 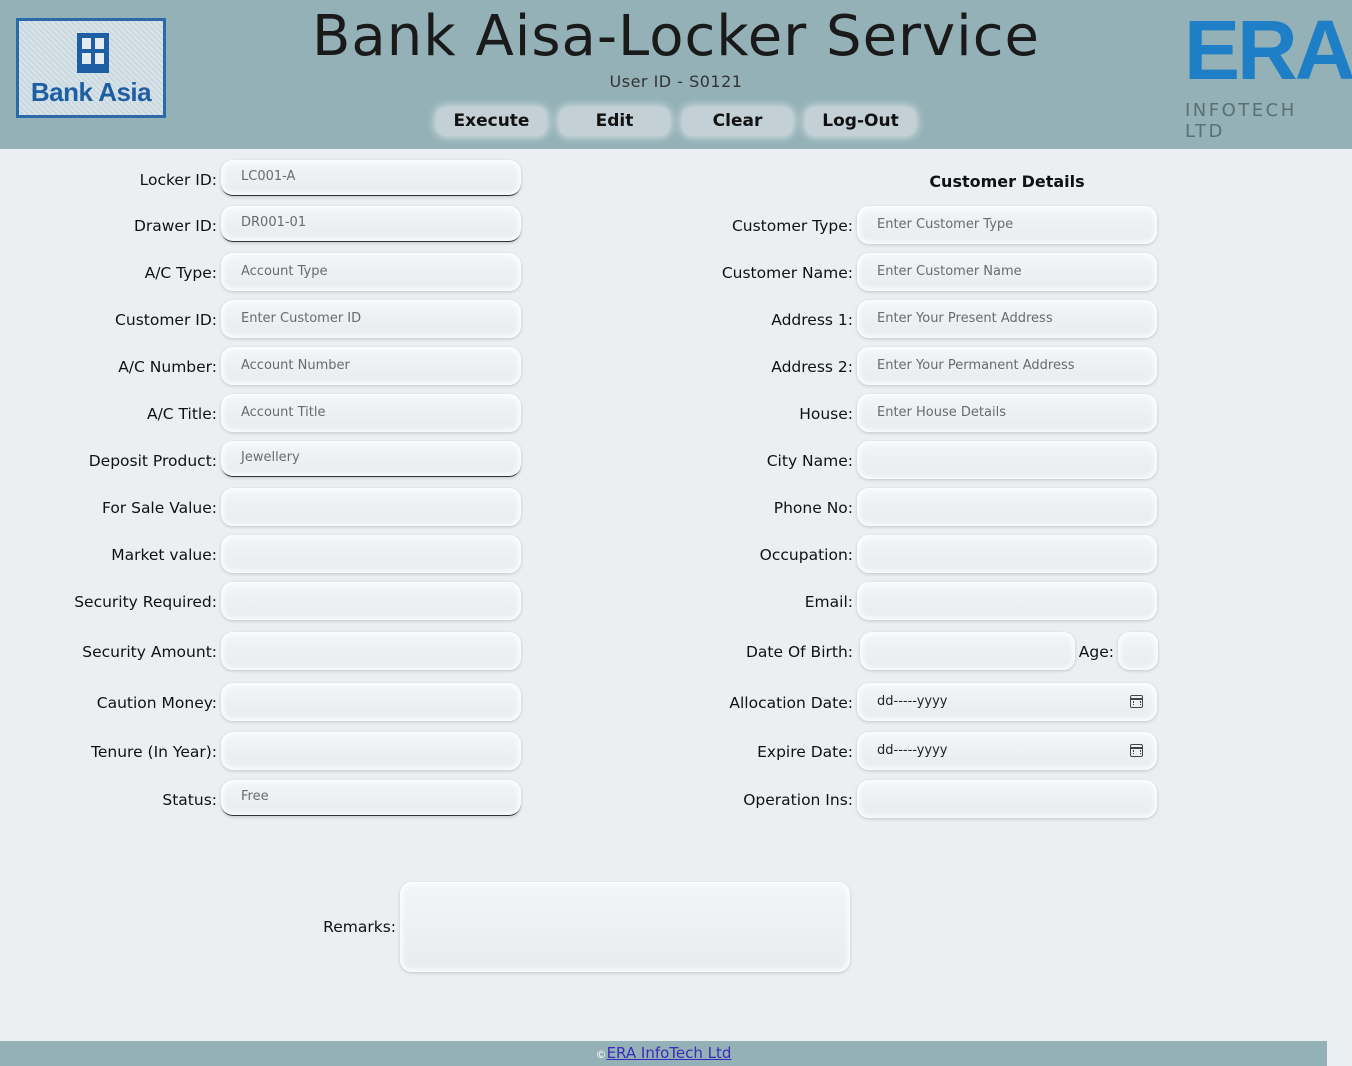 What do you see at coordinates (371, 224) in the screenshot?
I see `drawer-id-field: DR001-01` at bounding box center [371, 224].